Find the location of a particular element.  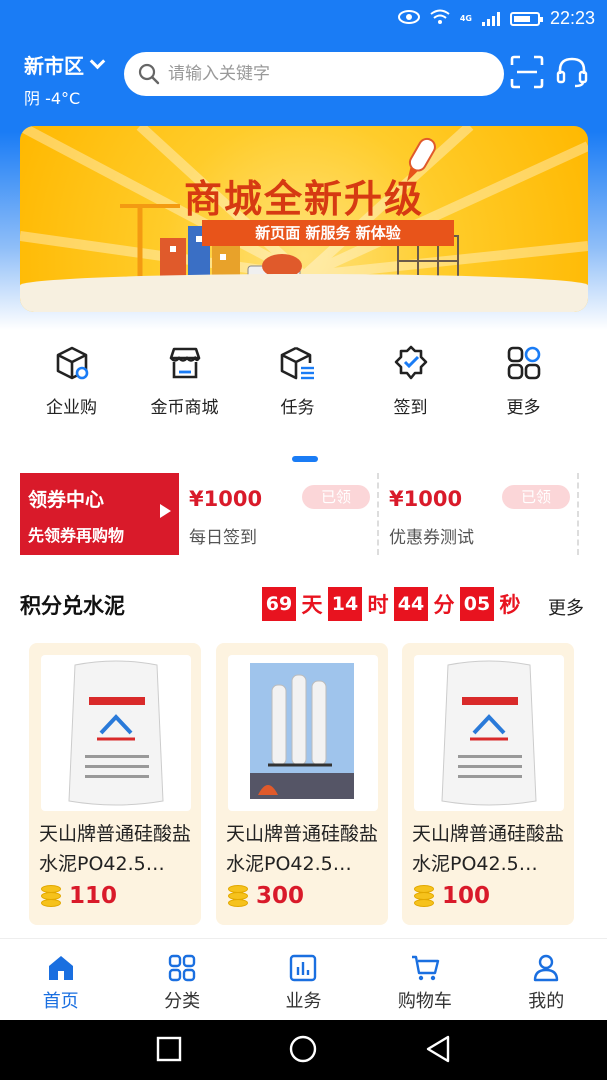

headset-icon is located at coordinates (572, 72).